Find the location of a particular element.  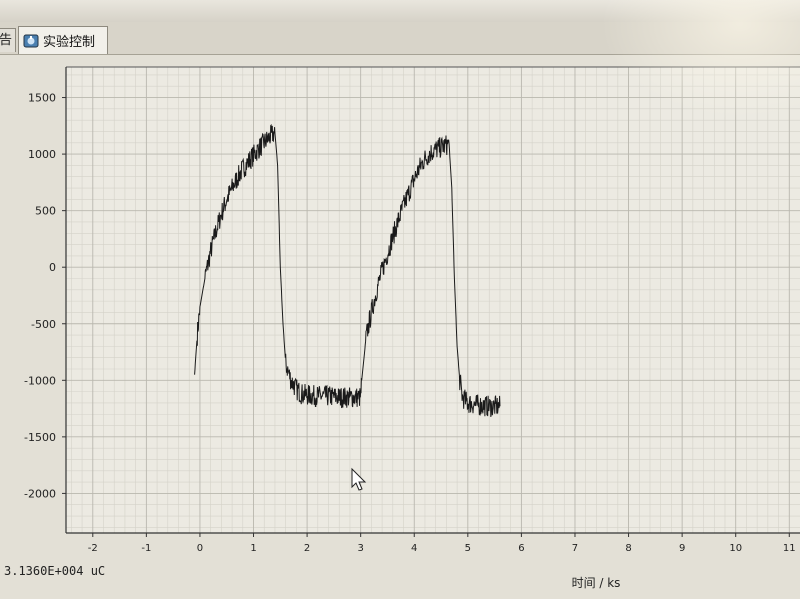

y-tick-label: 500 is located at coordinates (45, 211).